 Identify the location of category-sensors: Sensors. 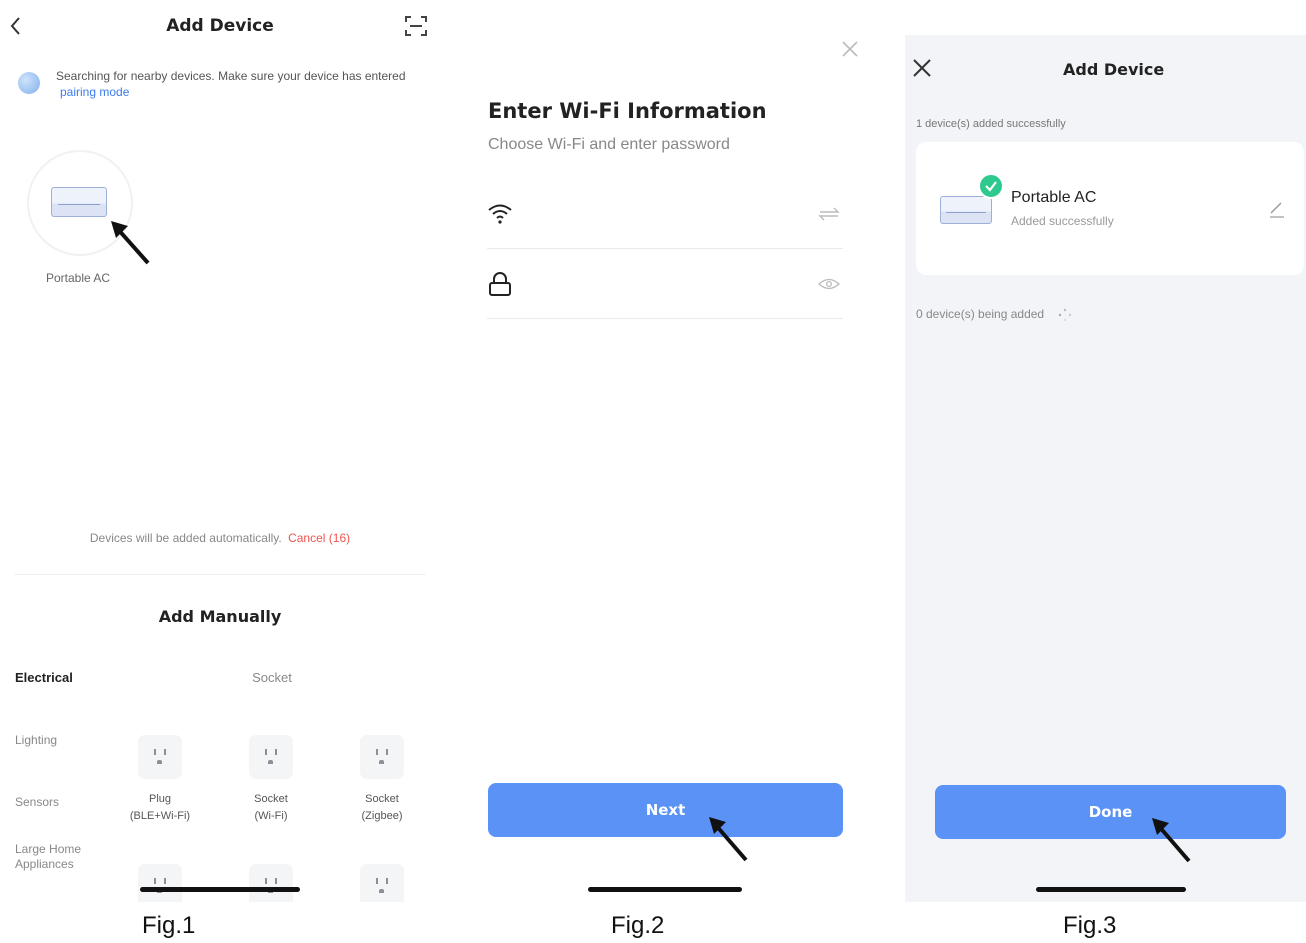
(37, 802).